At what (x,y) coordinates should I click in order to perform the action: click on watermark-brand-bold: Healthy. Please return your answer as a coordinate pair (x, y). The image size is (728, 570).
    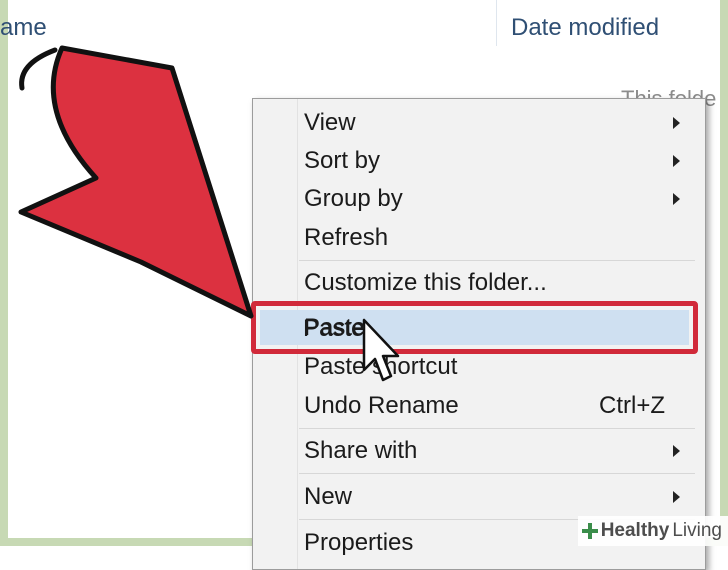
    Looking at the image, I should click on (635, 530).